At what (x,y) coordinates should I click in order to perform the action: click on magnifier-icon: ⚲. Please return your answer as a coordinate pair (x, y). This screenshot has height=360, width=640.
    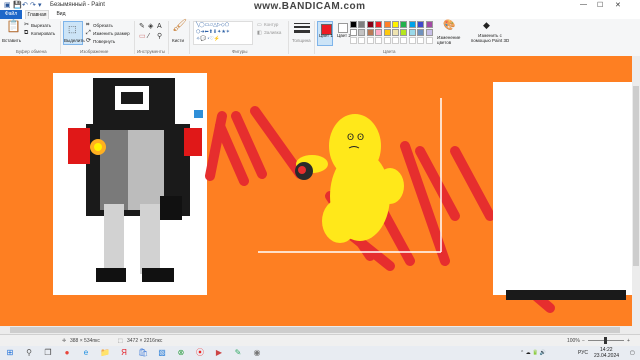
    Looking at the image, I should click on (159, 36).